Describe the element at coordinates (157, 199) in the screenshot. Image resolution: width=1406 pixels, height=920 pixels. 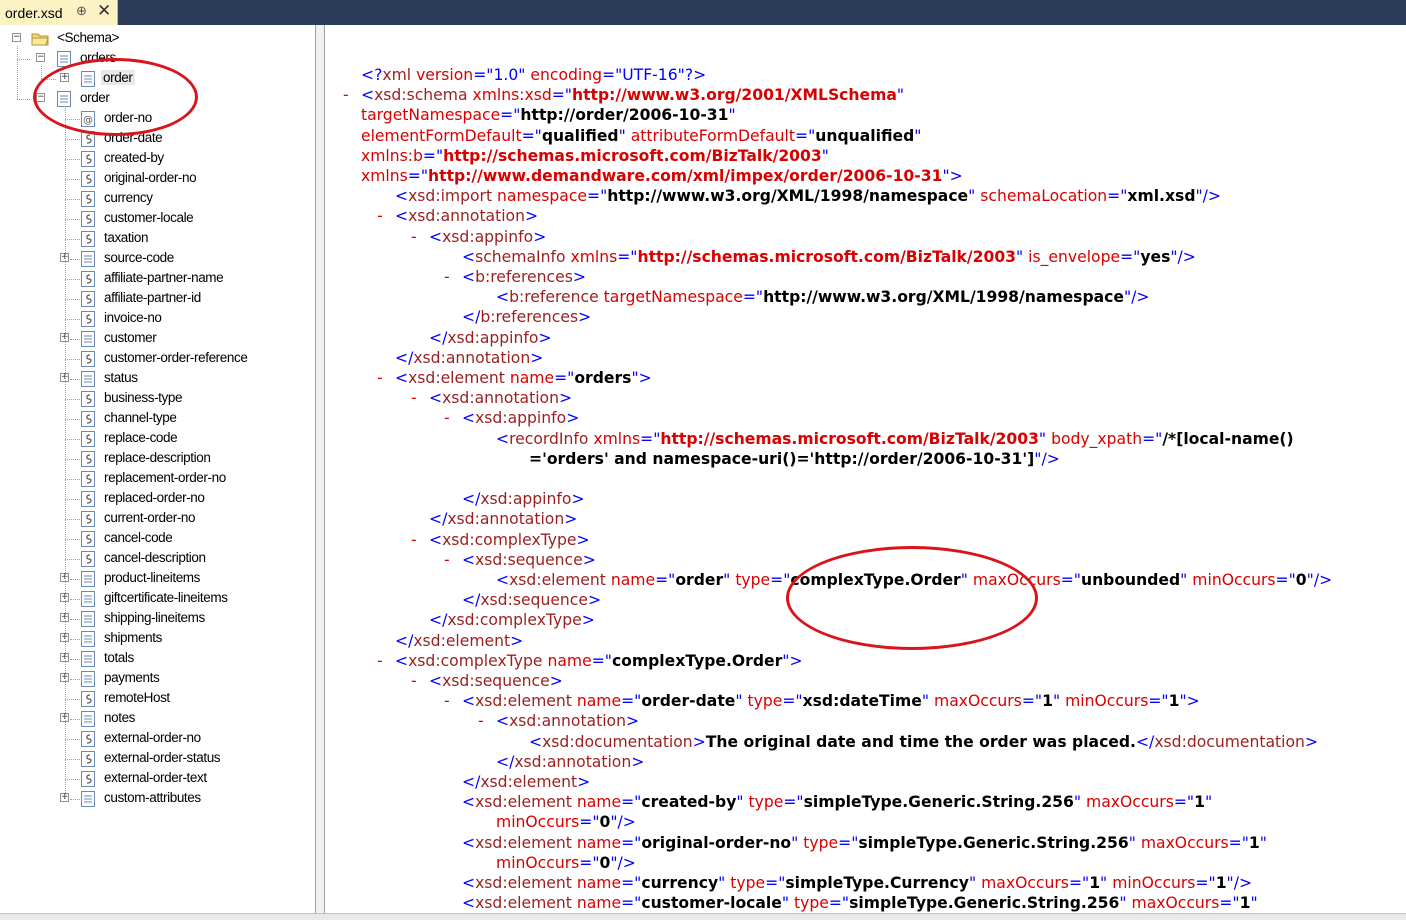
I see `tree-node-currency: currency` at that location.